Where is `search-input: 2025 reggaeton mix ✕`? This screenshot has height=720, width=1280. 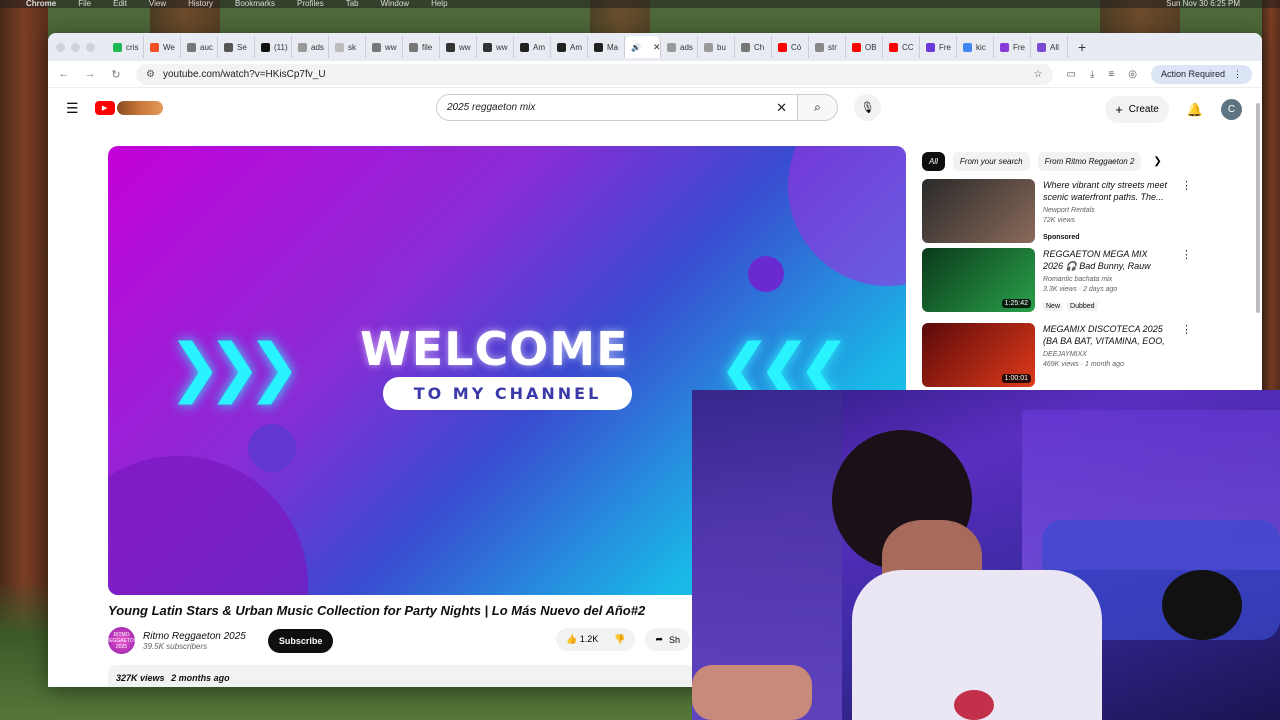 search-input: 2025 reggaeton mix ✕ is located at coordinates (617, 107).